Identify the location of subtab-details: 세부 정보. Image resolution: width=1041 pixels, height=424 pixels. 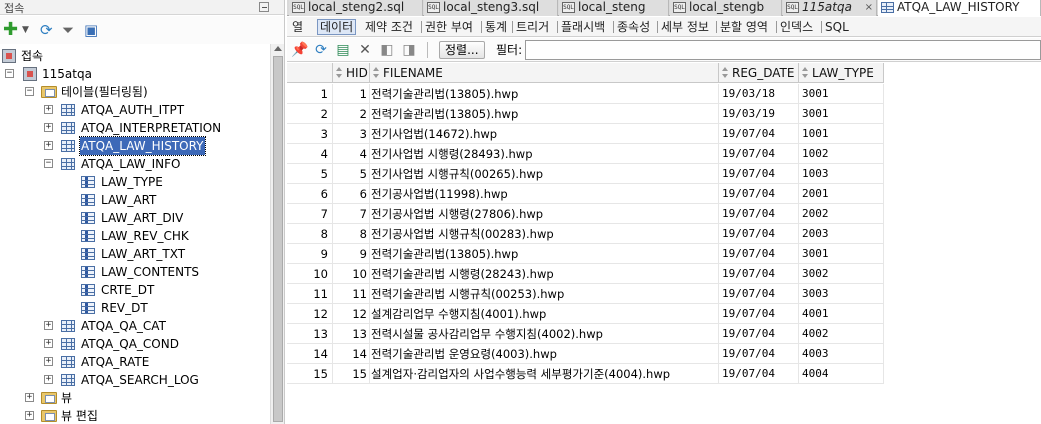
(685, 27).